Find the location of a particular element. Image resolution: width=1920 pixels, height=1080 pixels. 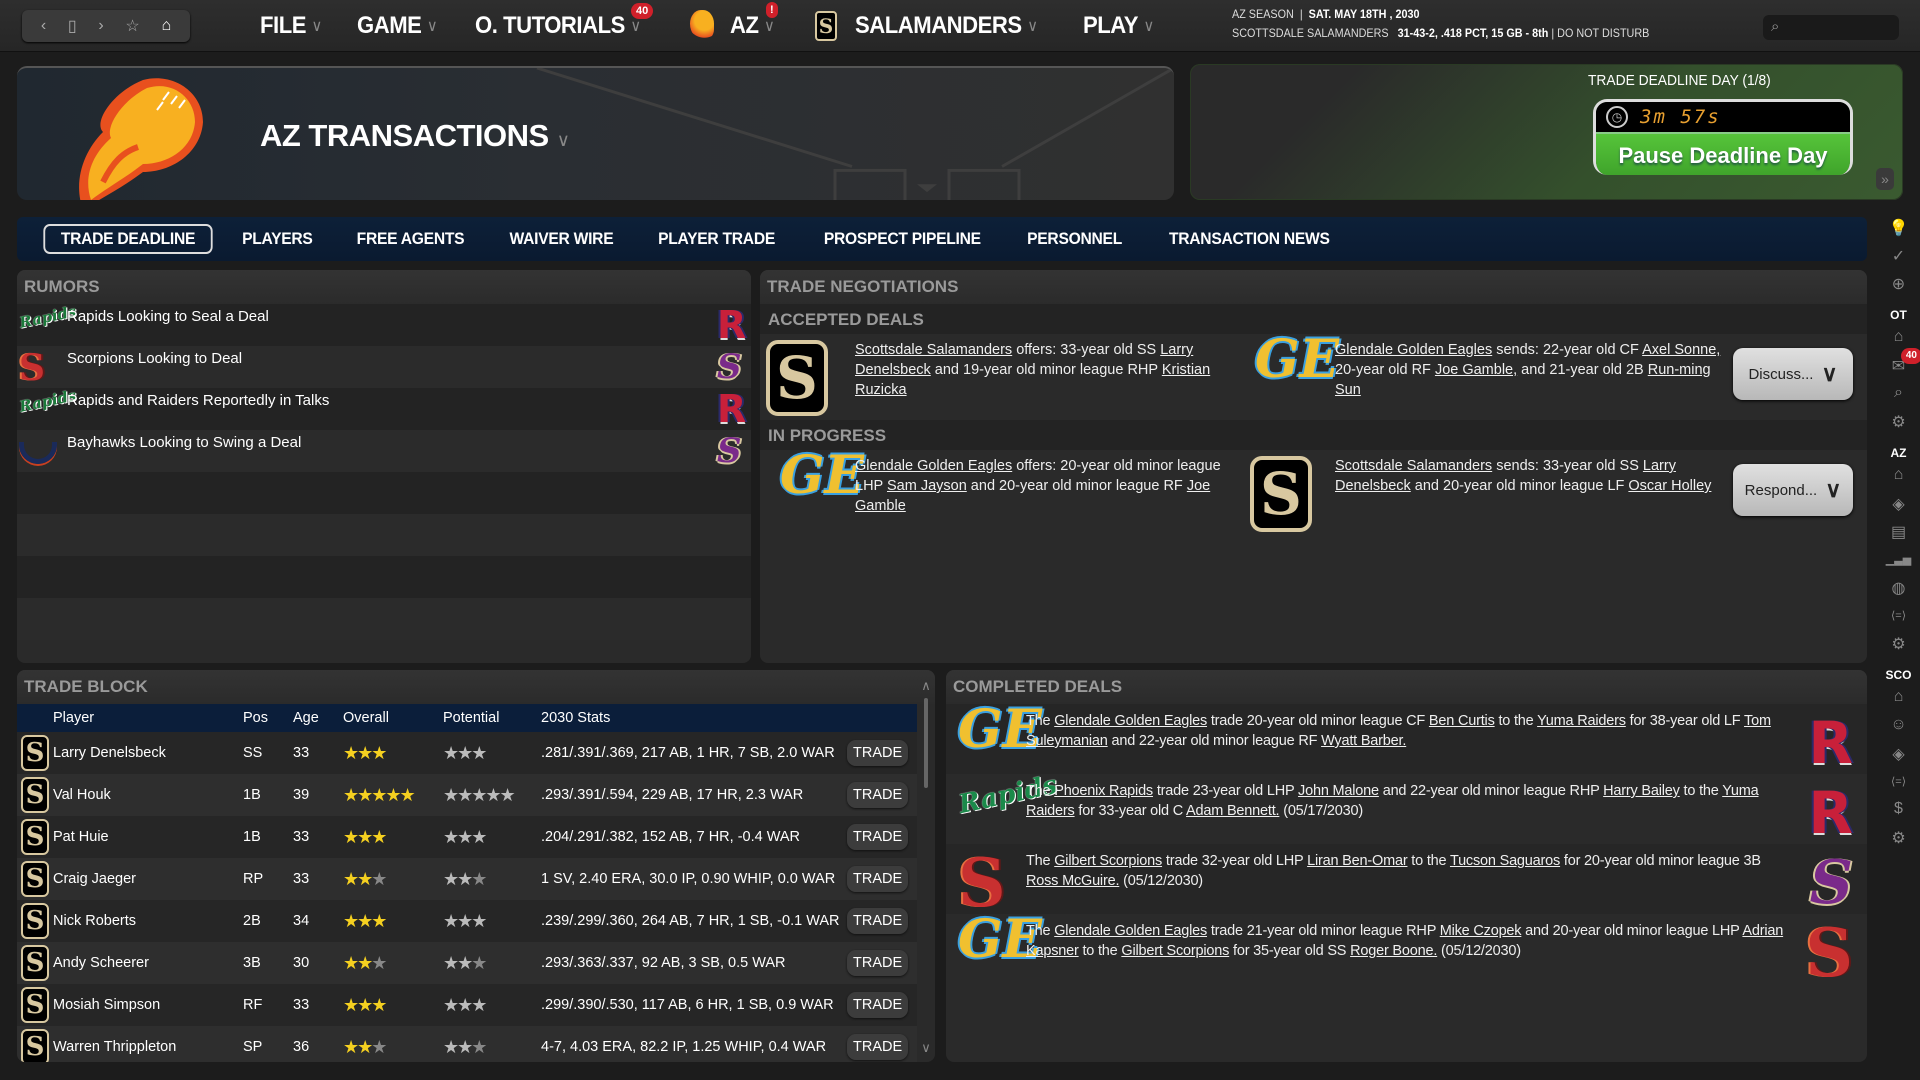

scrollbar-thumb is located at coordinates (926, 743).